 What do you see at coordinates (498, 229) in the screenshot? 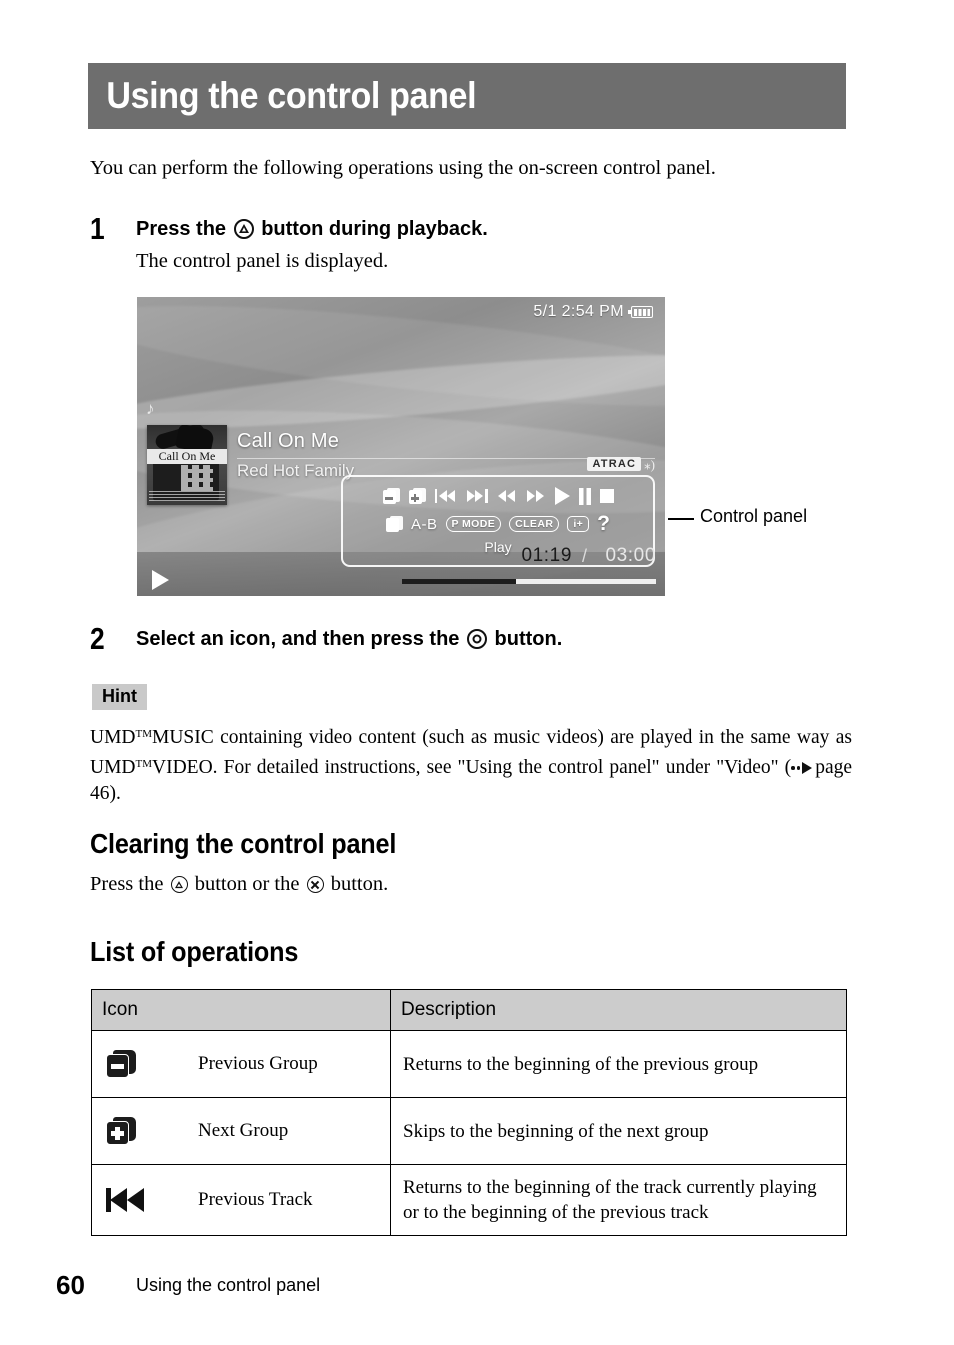
I see `step-1-heading: Press the button during playback.` at bounding box center [498, 229].